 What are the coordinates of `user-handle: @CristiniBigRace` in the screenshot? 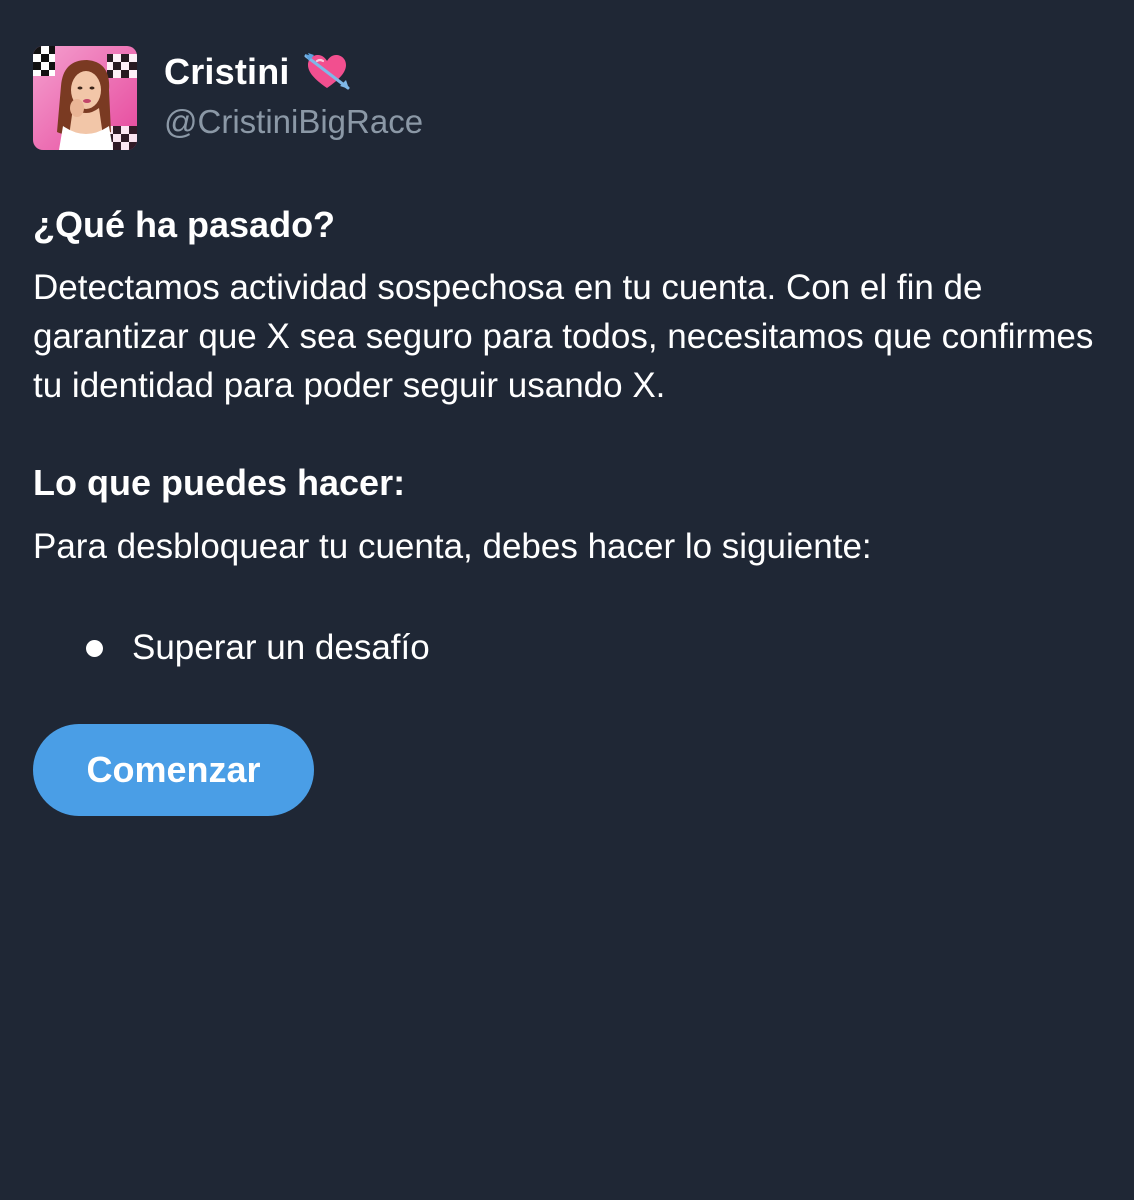 It's located at (293, 122).